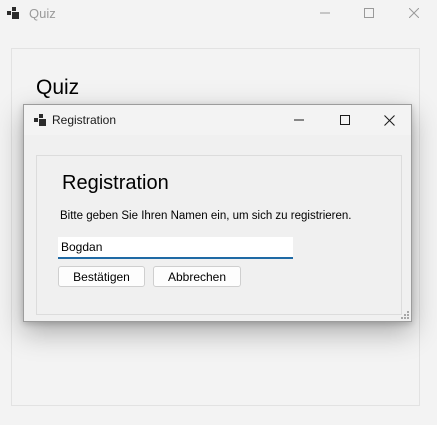 The height and width of the screenshot is (425, 437). I want to click on dialog-close-button, so click(389, 120).